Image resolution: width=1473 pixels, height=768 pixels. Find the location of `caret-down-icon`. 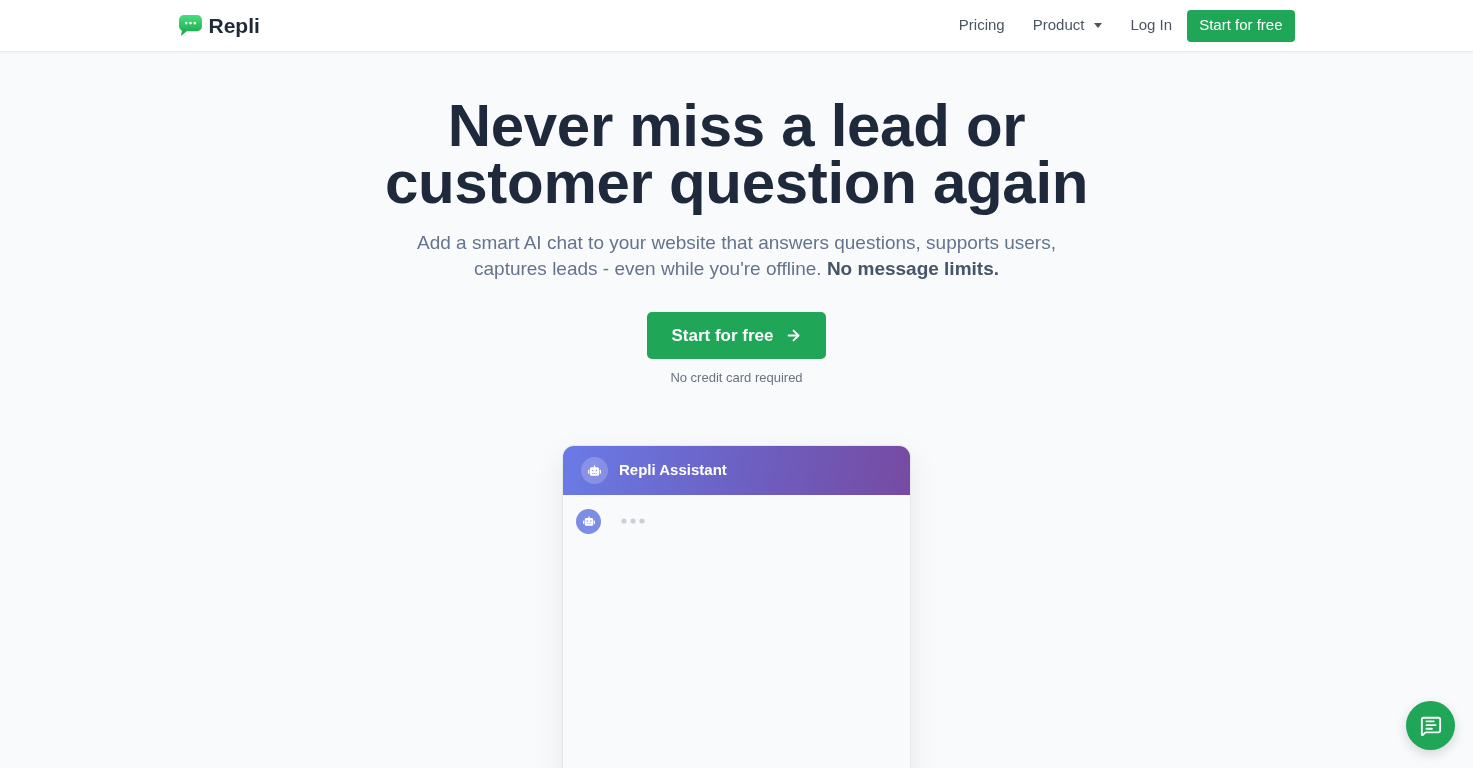

caret-down-icon is located at coordinates (1098, 25).